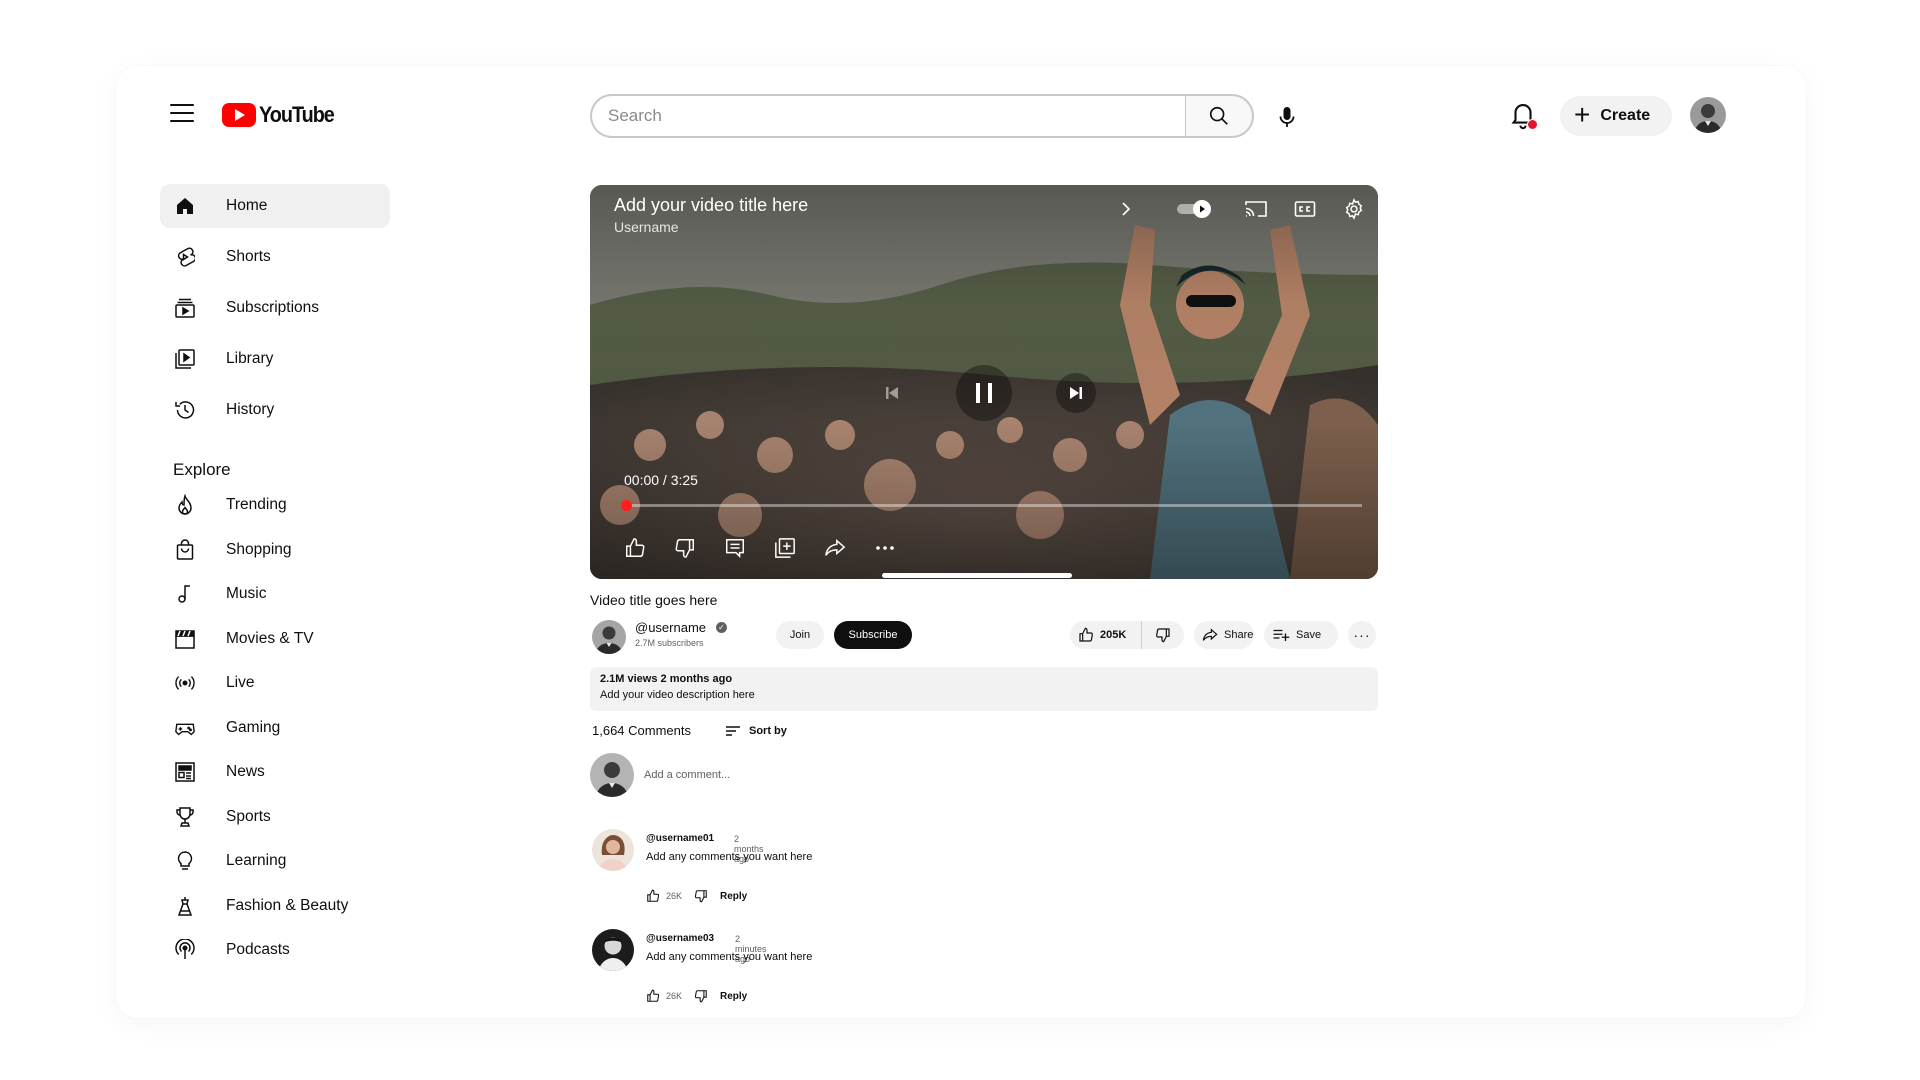 This screenshot has width=1920, height=1080. I want to click on gamepad-icon, so click(185, 728).